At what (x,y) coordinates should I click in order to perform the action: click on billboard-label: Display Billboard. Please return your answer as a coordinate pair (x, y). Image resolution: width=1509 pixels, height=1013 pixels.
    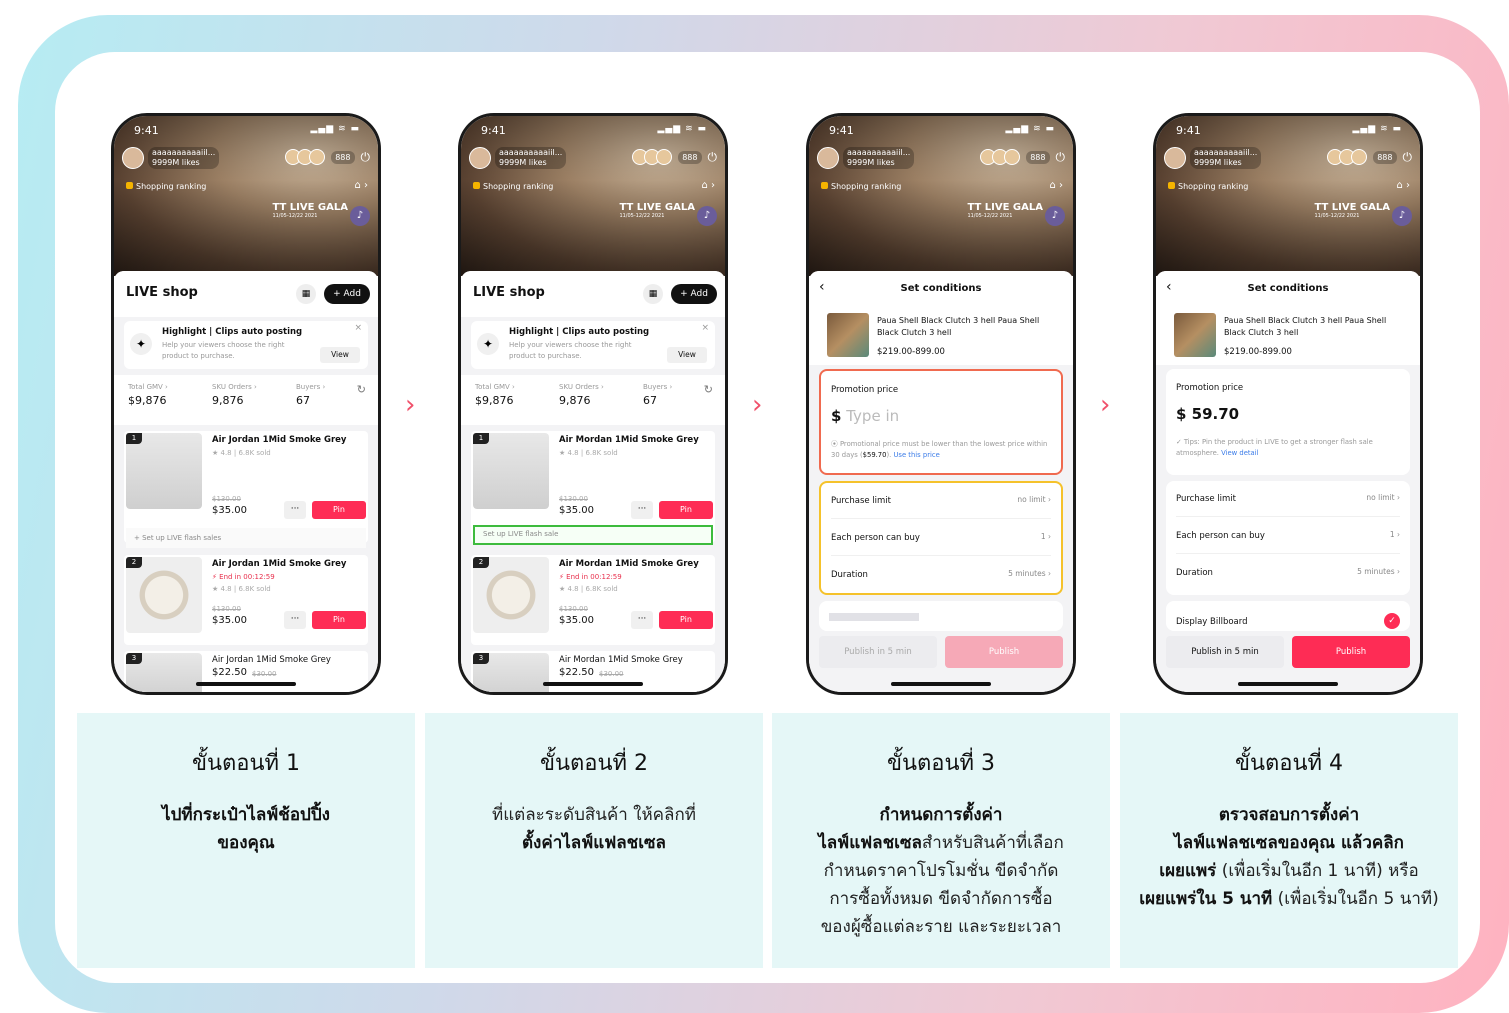
    Looking at the image, I should click on (1212, 622).